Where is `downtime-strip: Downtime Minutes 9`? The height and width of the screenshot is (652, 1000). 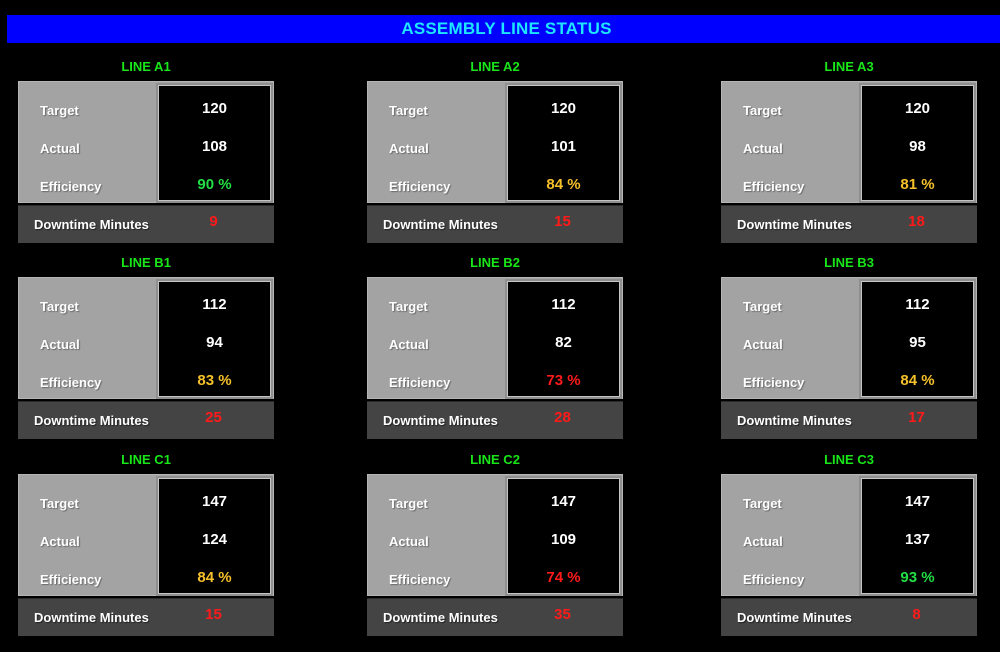
downtime-strip: Downtime Minutes 9 is located at coordinates (146, 224).